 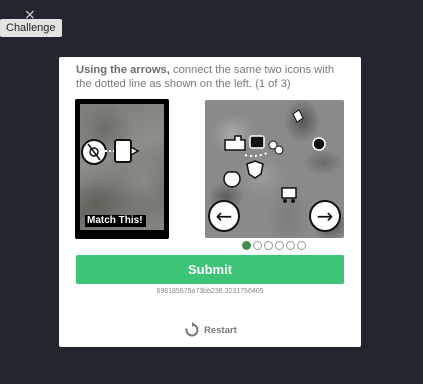 I want to click on pointer-tag-icon, so click(x=127, y=151).